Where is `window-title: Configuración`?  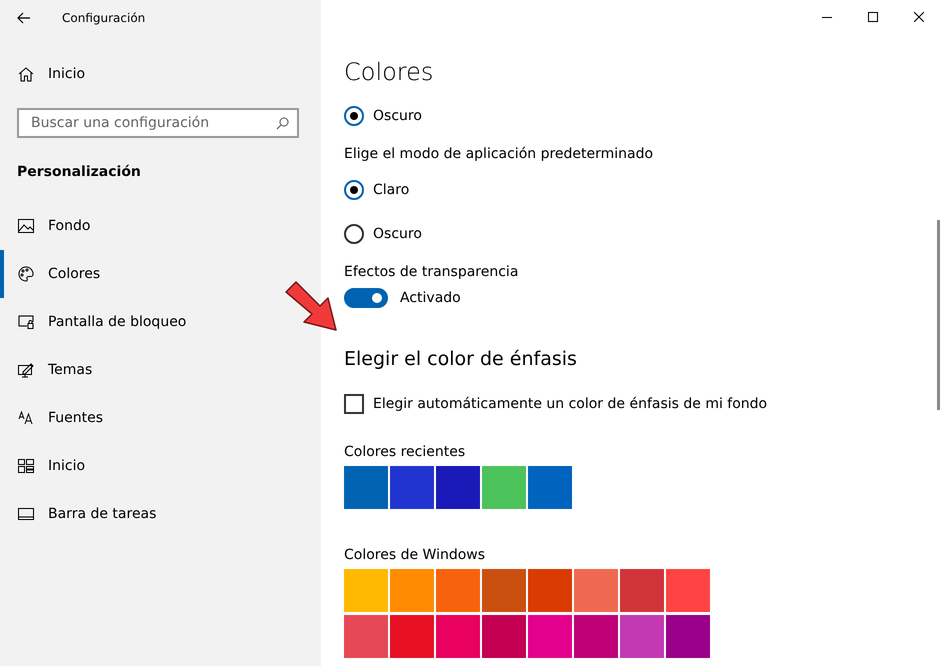
window-title: Configuración is located at coordinates (104, 18).